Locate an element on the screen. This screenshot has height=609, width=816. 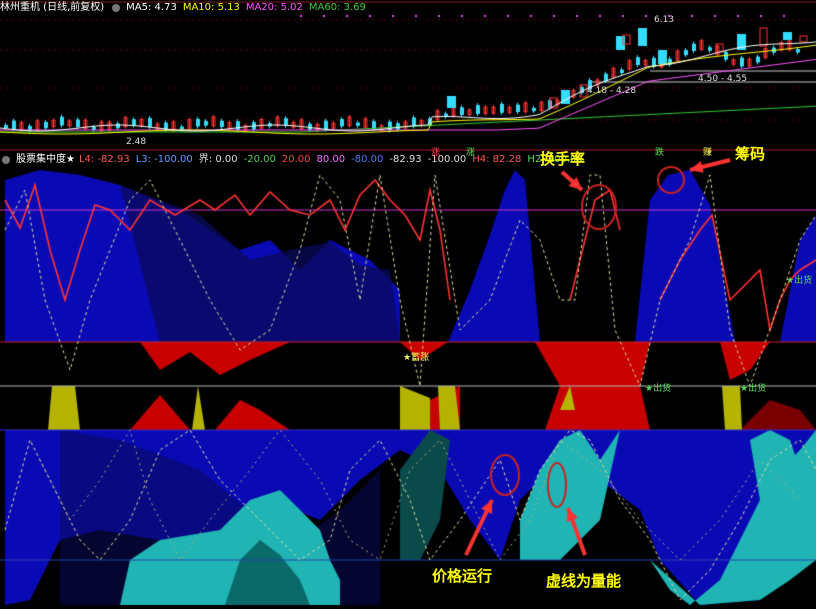
annotation-price-run: 价格运行 is located at coordinates (462, 576).